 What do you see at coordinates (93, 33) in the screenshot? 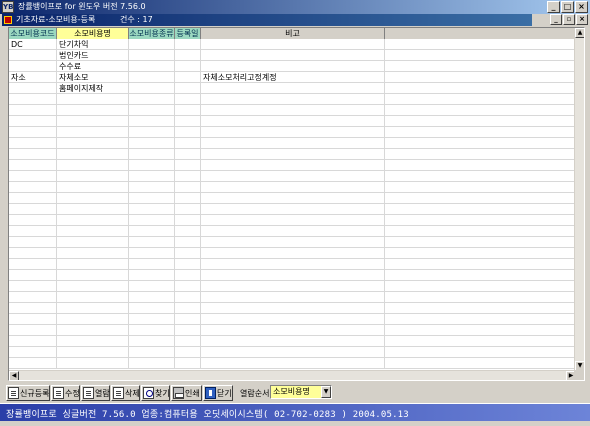
I see `column-header-name: 소모비용명` at bounding box center [93, 33].